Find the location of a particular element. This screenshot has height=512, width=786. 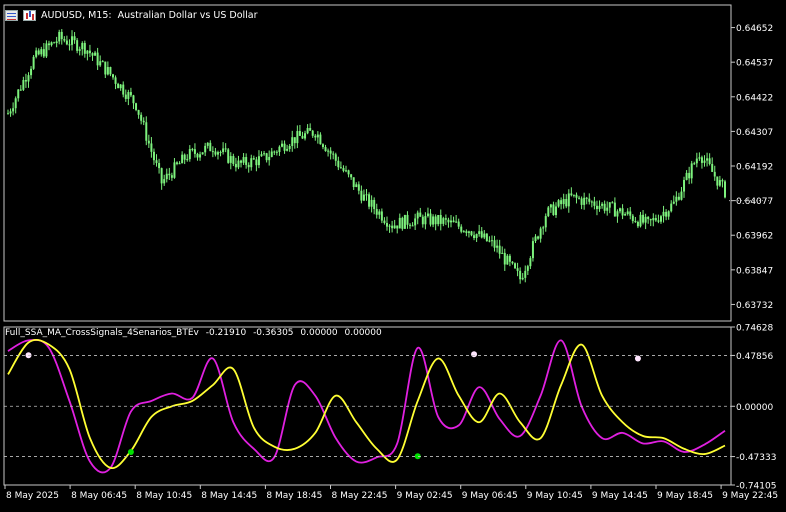

price-label: 0.64192 is located at coordinates (754, 168).